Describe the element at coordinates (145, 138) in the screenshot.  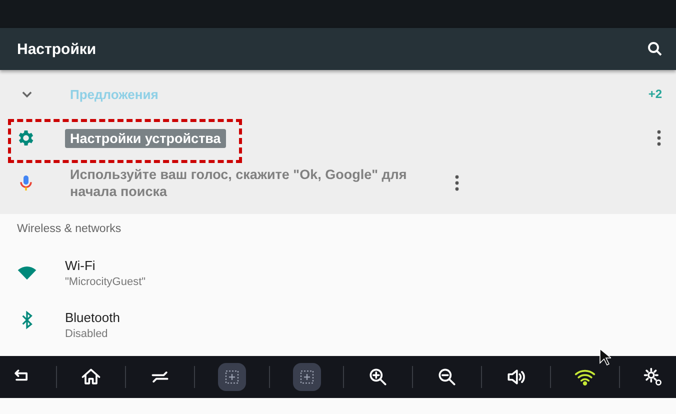
I see `suggestion-title: Настройки устройства` at that location.